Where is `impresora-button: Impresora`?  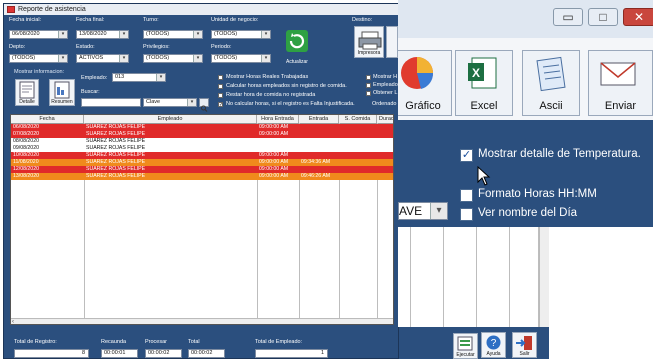
impresora-button: Impresora is located at coordinates (369, 42).